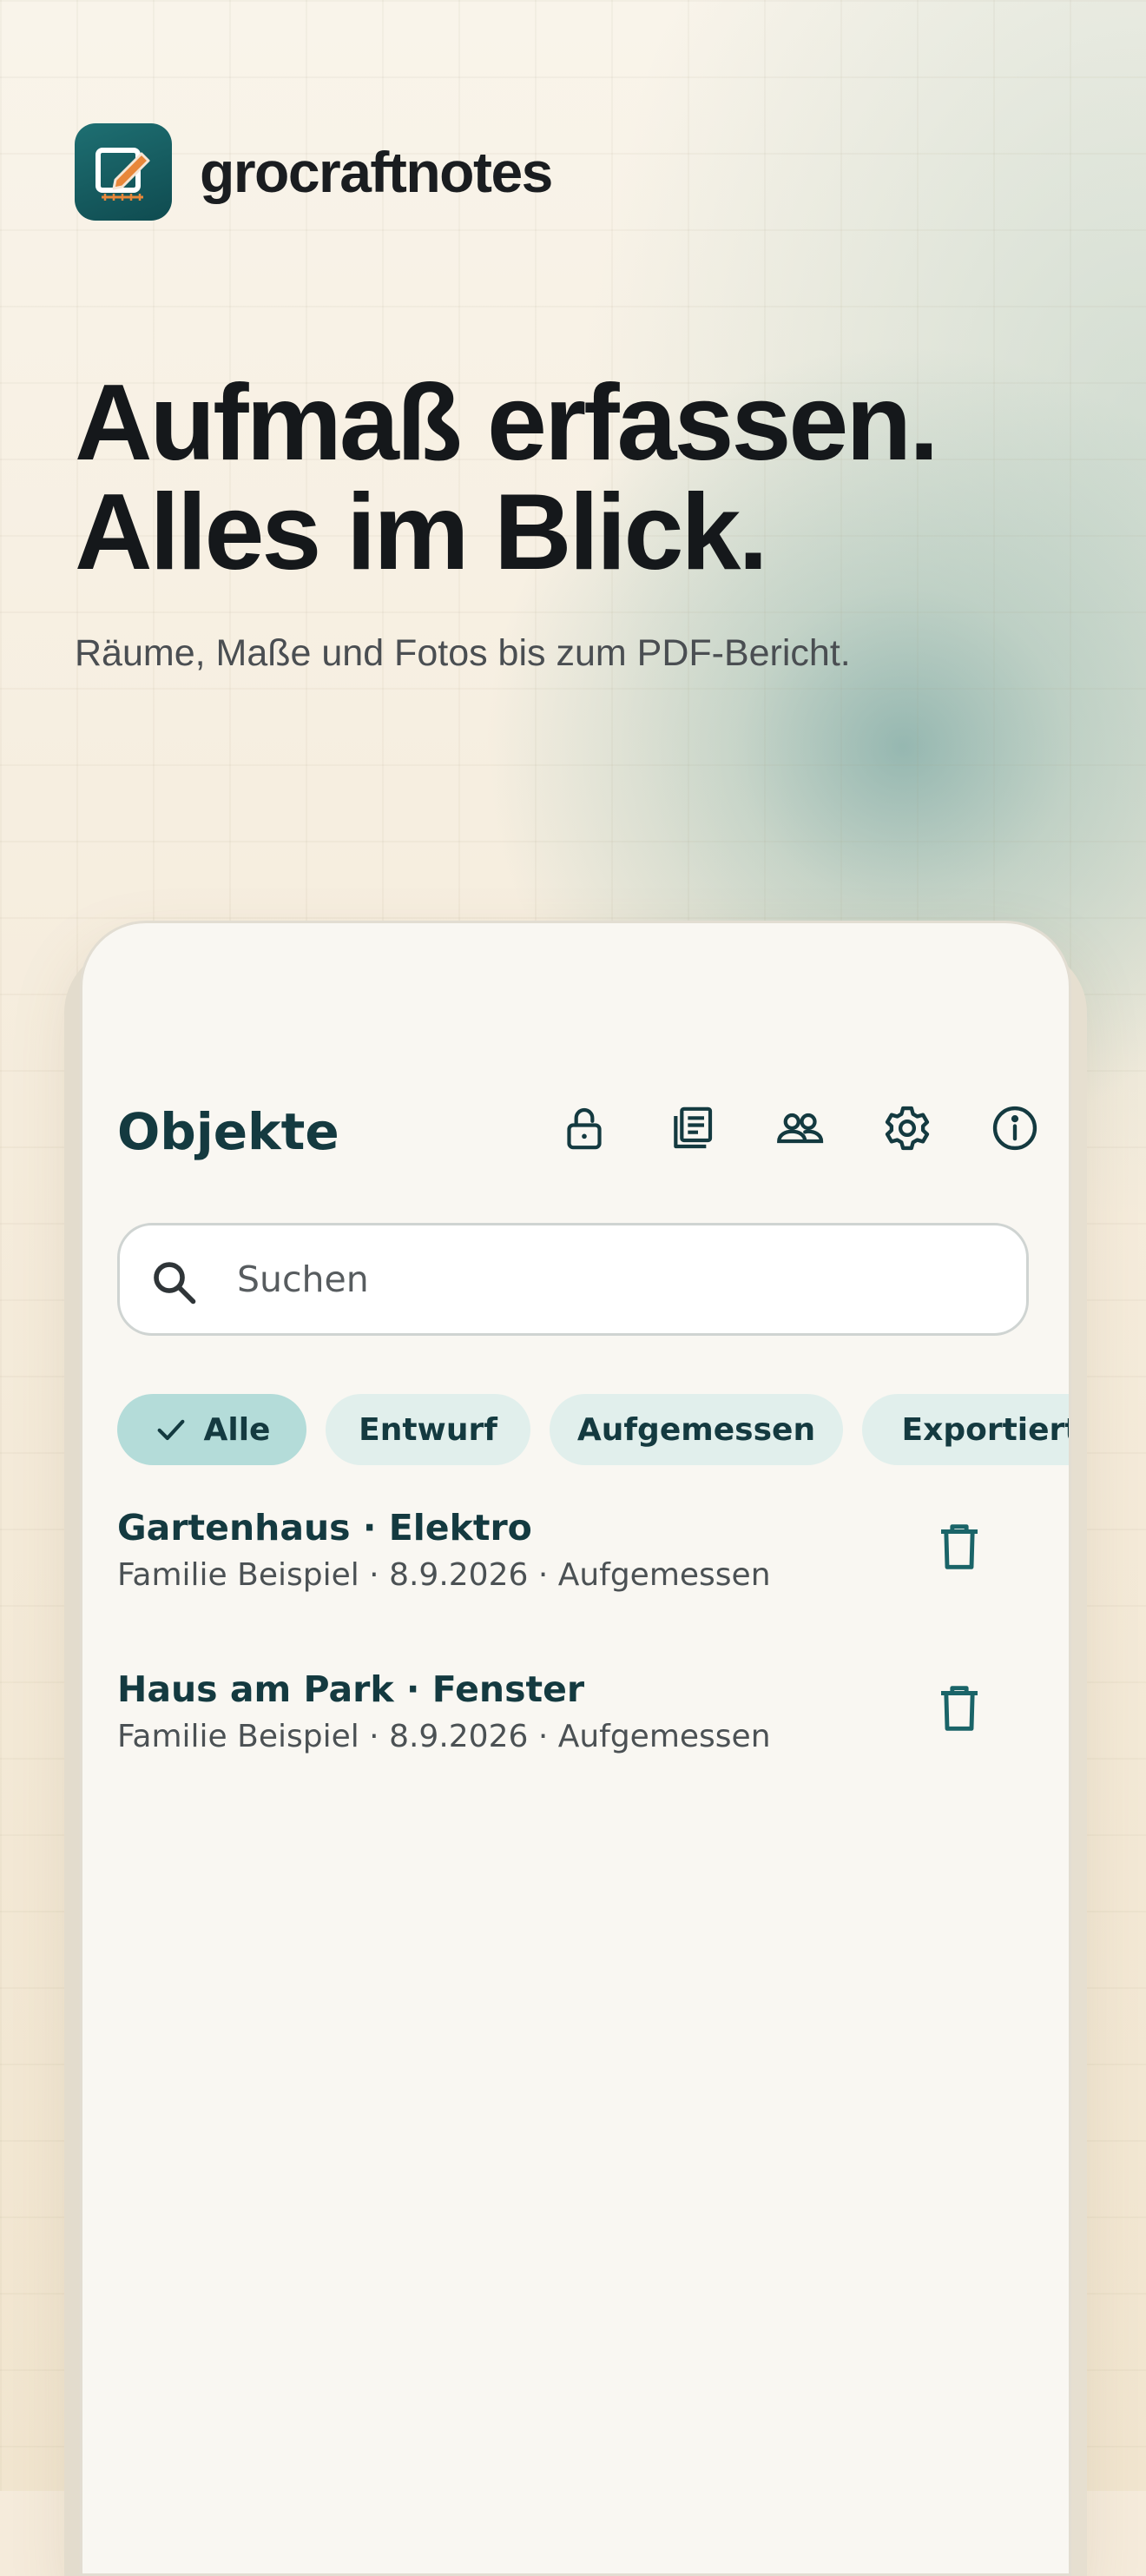 This screenshot has height=2576, width=1146. Describe the element at coordinates (986, 1430) in the screenshot. I see `filter-chip-label: Exportiert` at that location.